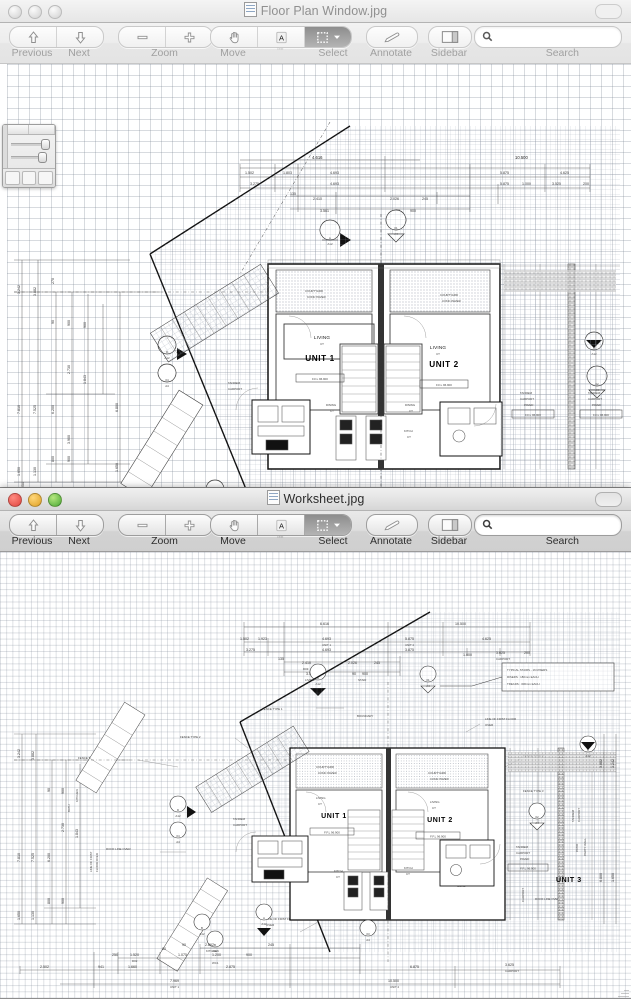 This screenshot has height=999, width=631. What do you see at coordinates (19, 409) in the screenshot?
I see `svg-text: 7.810` at bounding box center [19, 409].